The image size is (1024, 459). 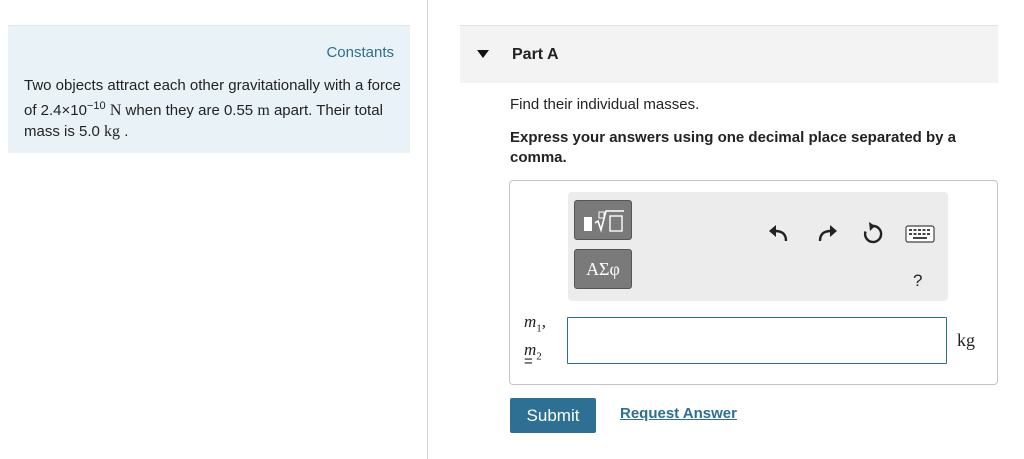 What do you see at coordinates (729, 54) in the screenshot?
I see `part-header: Part A` at bounding box center [729, 54].